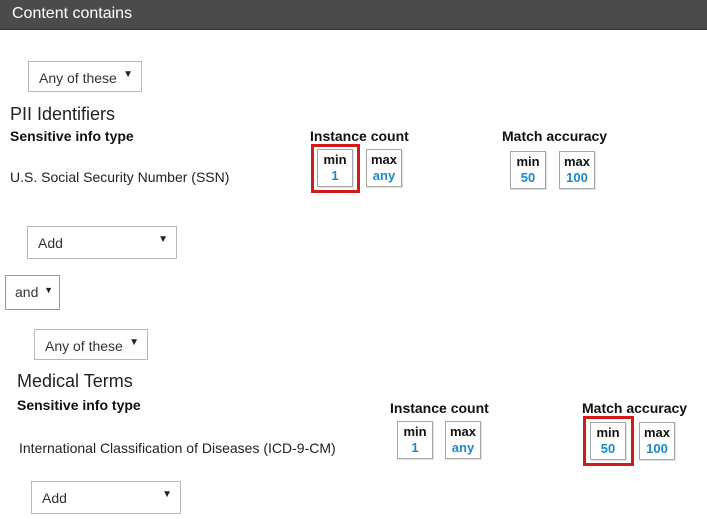  I want to click on group1-instance-min: min 1, so click(335, 168).